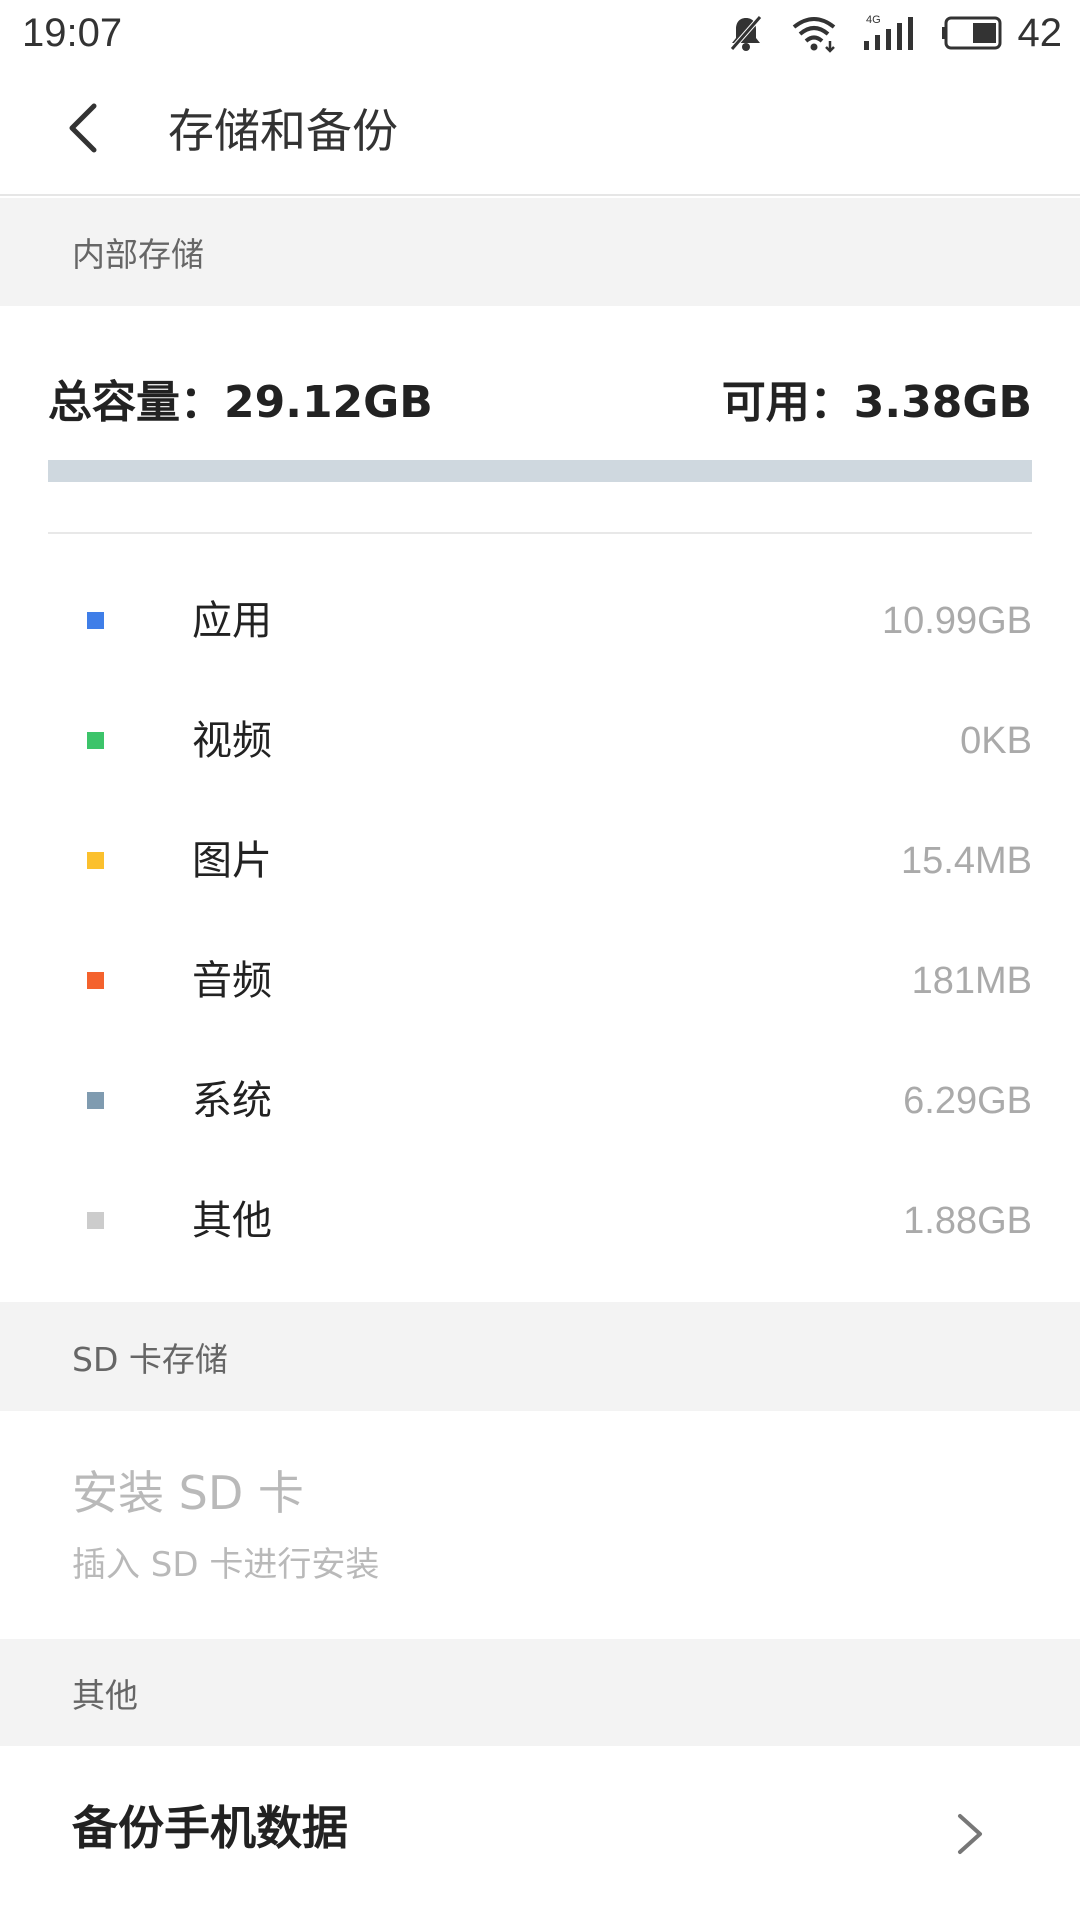 This screenshot has width=1080, height=1920. I want to click on storage-item-images: 图片 15.4MB, so click(540, 860).